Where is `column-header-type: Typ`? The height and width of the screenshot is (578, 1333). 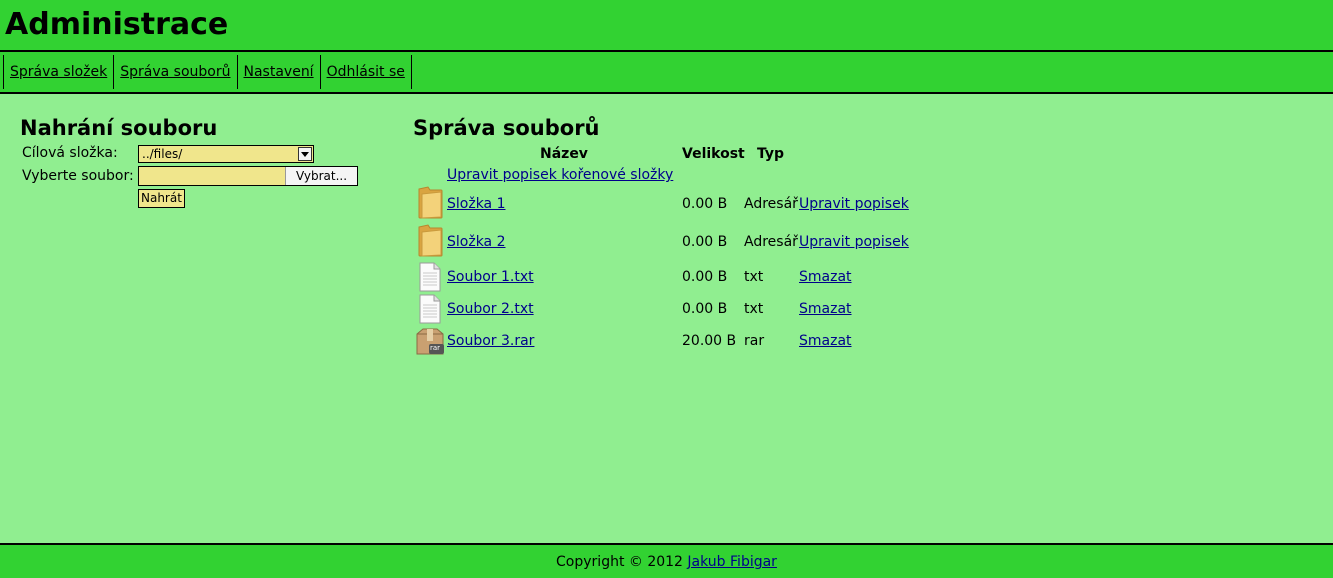
column-header-type: Typ is located at coordinates (771, 154).